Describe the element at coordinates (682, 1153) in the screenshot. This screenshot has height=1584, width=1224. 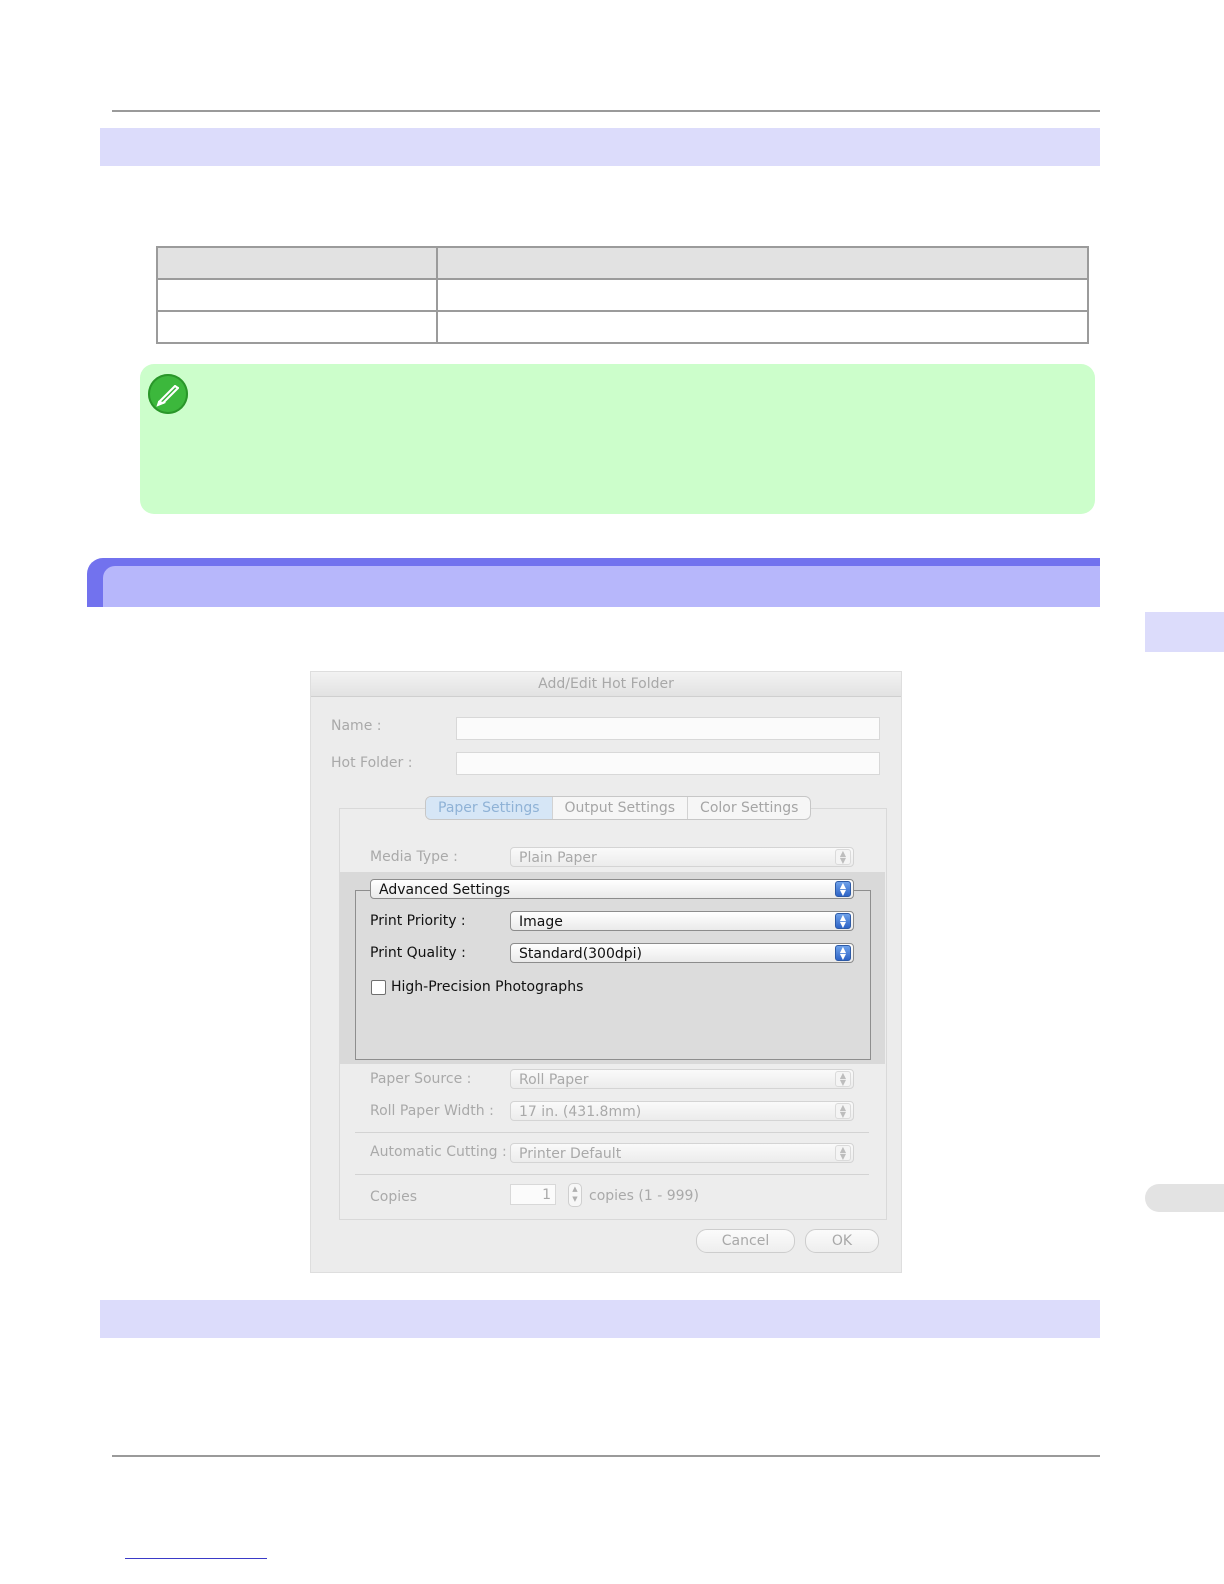
I see `automatic-cutting-select: Printer Default ▲ ▼` at that location.